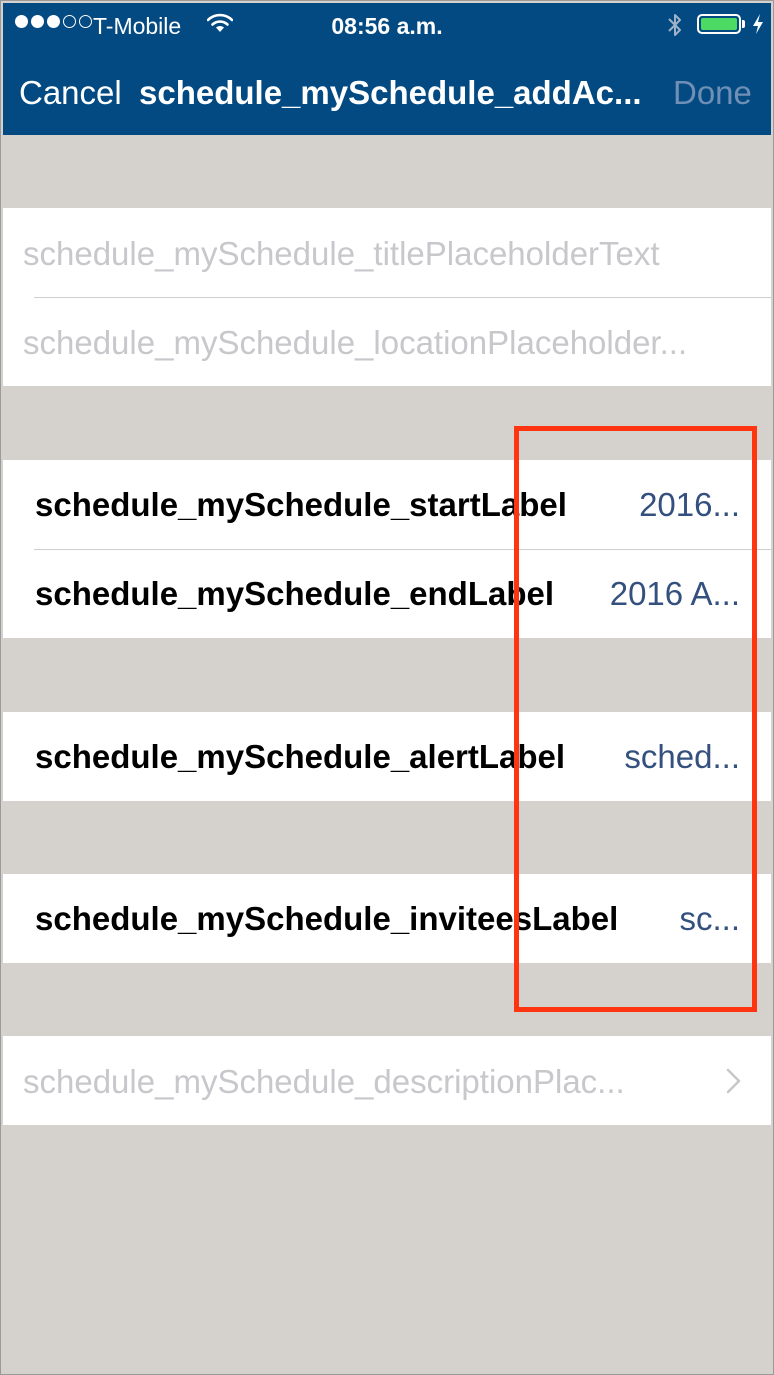 The width and height of the screenshot is (774, 1375). I want to click on status-bar: T-Mobile 08:56 a.m., so click(387, 25).